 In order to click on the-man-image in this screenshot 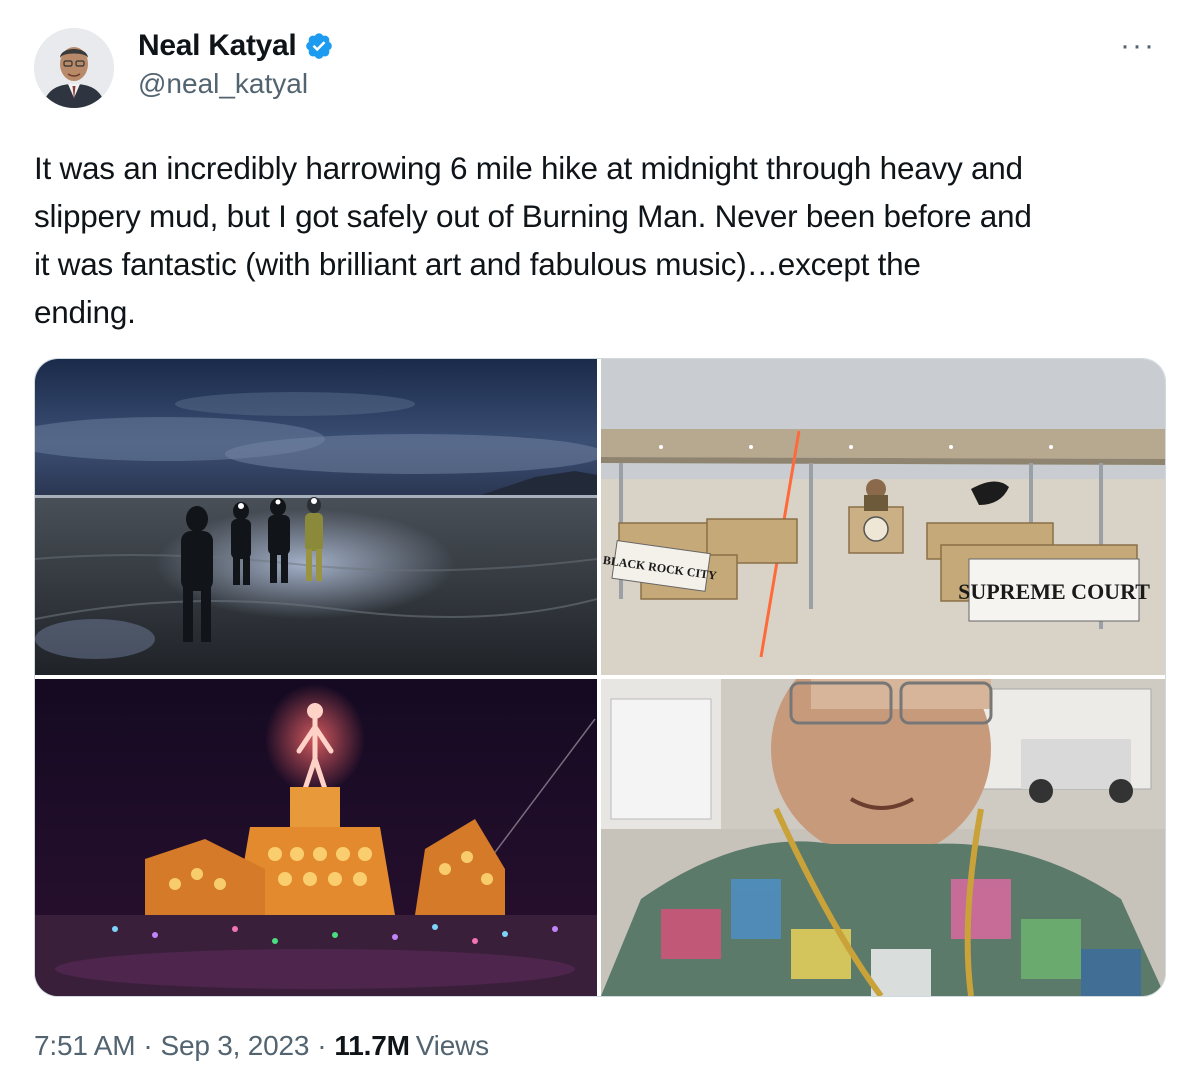, I will do `click(316, 837)`.